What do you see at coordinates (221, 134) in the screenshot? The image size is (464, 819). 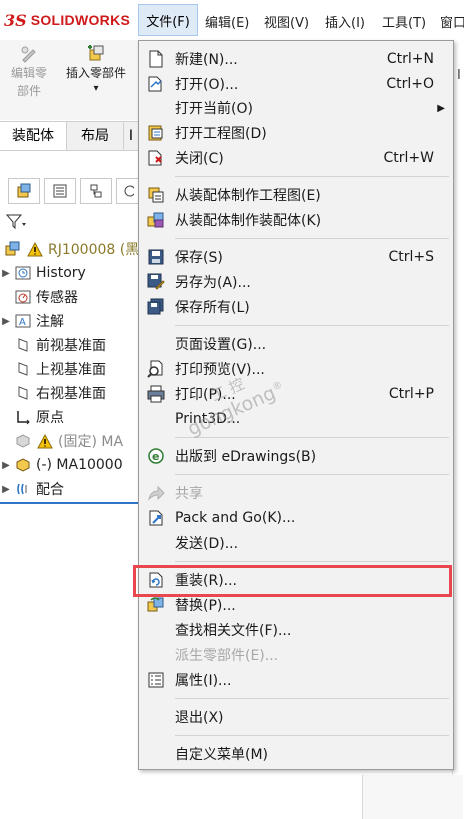 I see `menu-item-label: 打开工程图(D)` at bounding box center [221, 134].